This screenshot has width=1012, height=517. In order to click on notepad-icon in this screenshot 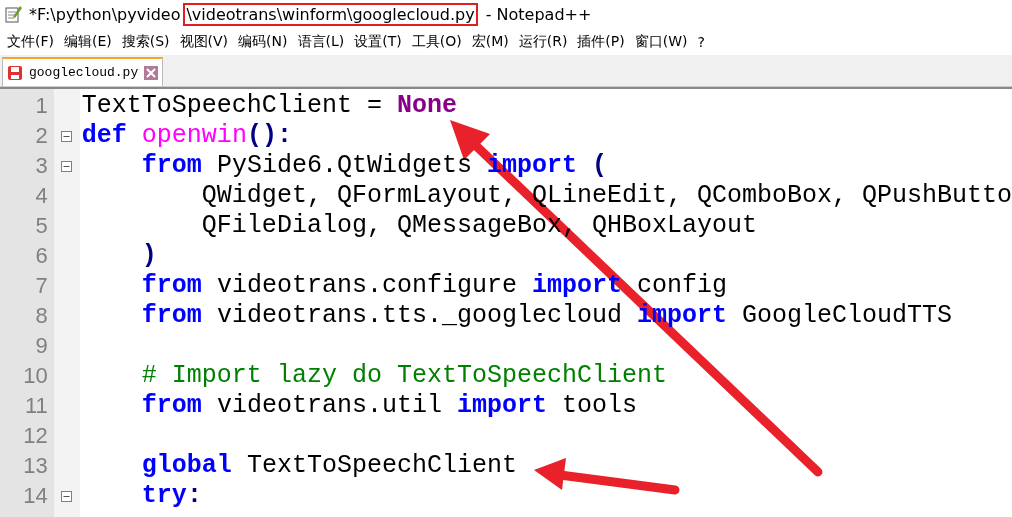, I will do `click(13, 14)`.